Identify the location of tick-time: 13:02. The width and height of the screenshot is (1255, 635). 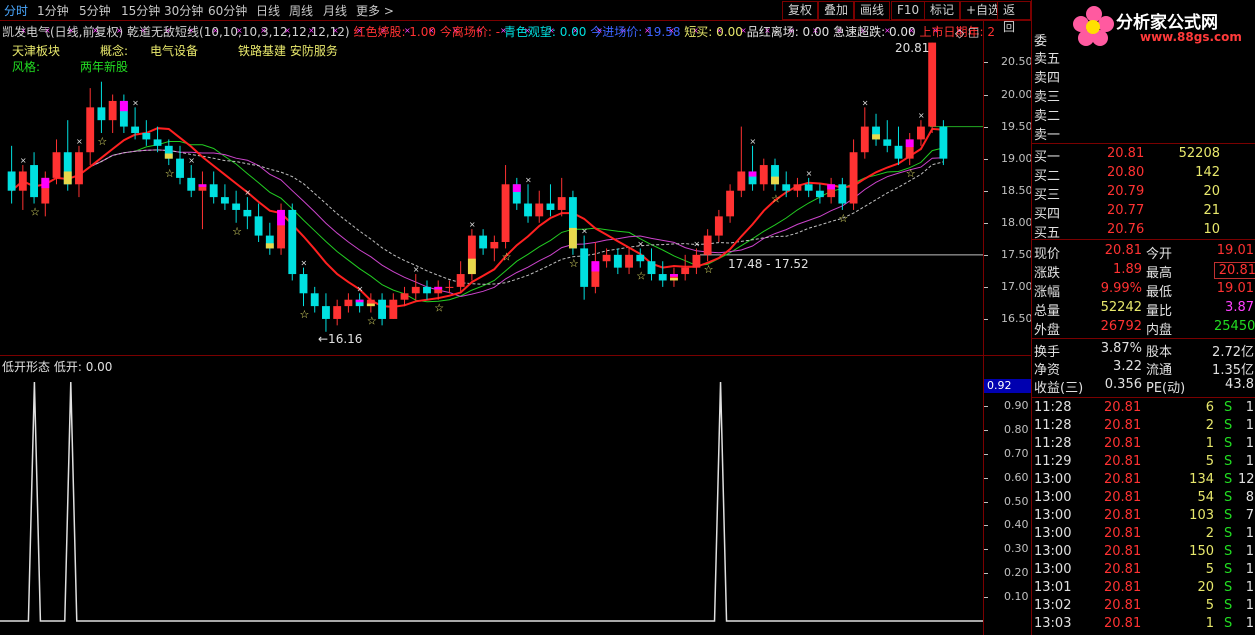
(1053, 605).